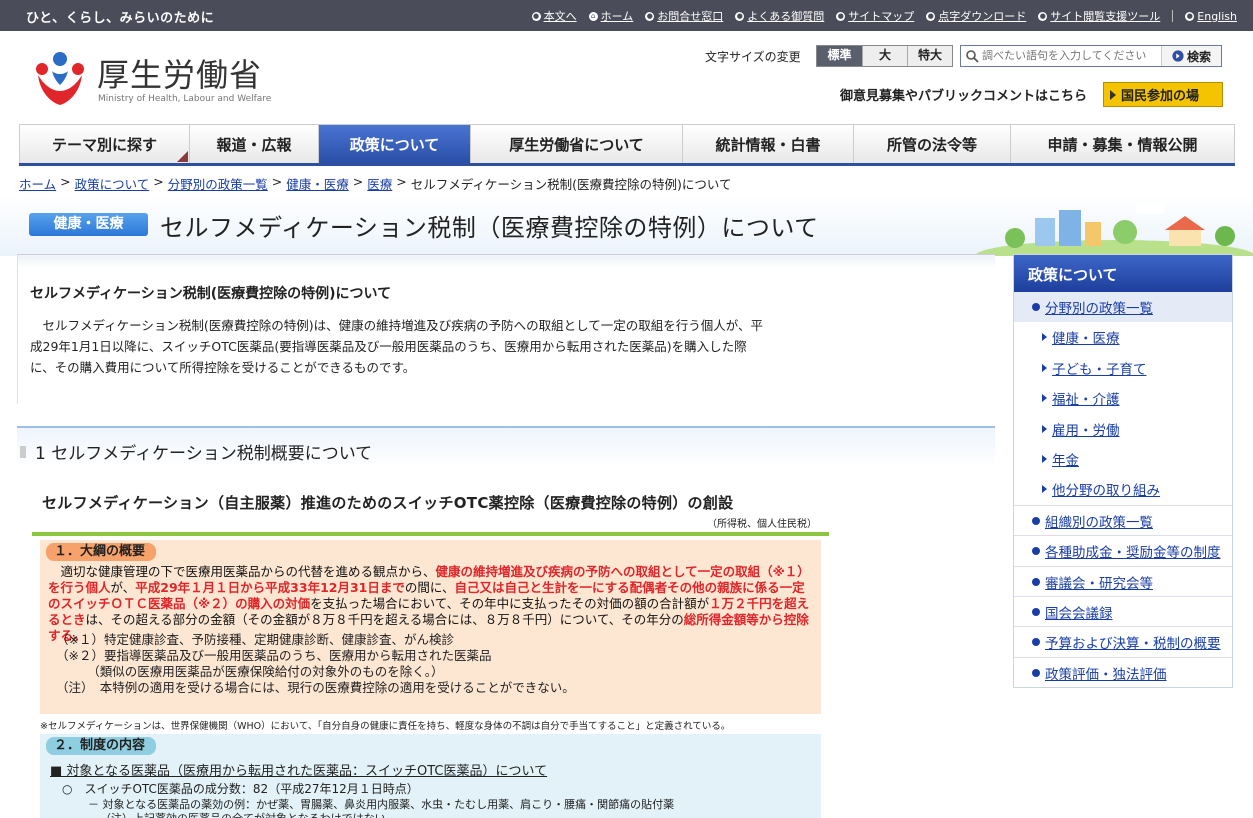 Image resolution: width=1253 pixels, height=818 pixels. What do you see at coordinates (1123, 398) in the screenshot?
I see `sidebar-item-welfare: 福祉・介護` at bounding box center [1123, 398].